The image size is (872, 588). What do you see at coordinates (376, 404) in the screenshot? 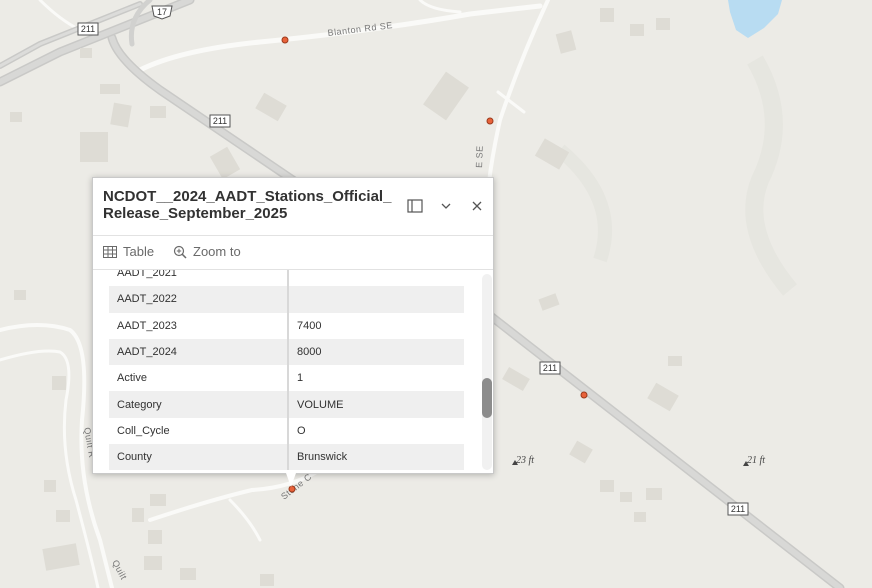
I see `field-value: VOLUME` at bounding box center [376, 404].